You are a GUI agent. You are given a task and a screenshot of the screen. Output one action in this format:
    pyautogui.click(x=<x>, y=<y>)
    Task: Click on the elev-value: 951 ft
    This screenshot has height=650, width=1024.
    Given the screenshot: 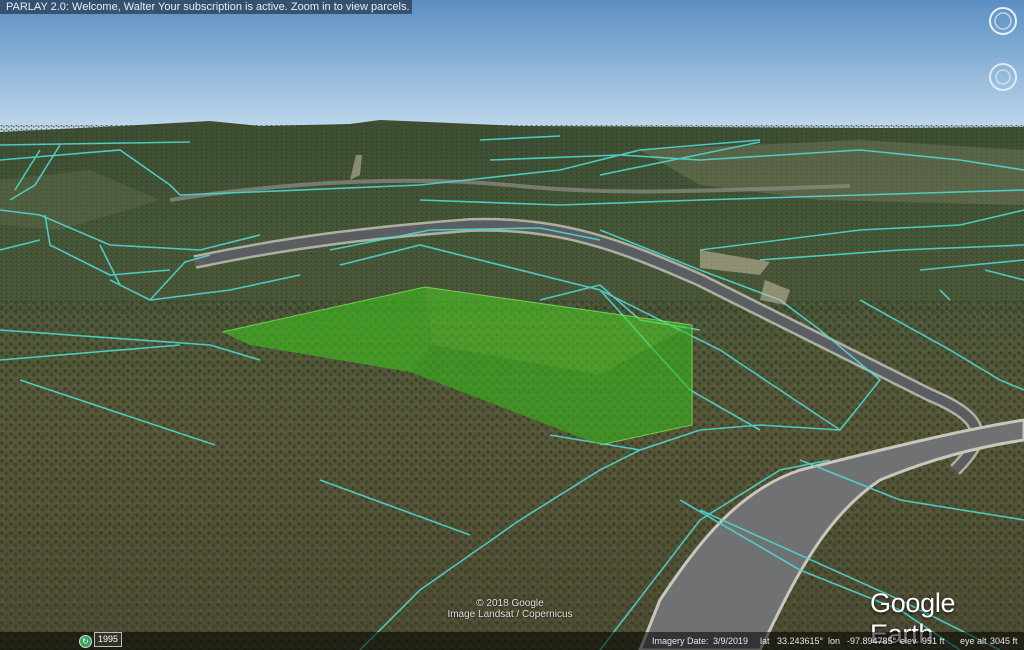 What is the action you would take?
    pyautogui.click(x=933, y=641)
    